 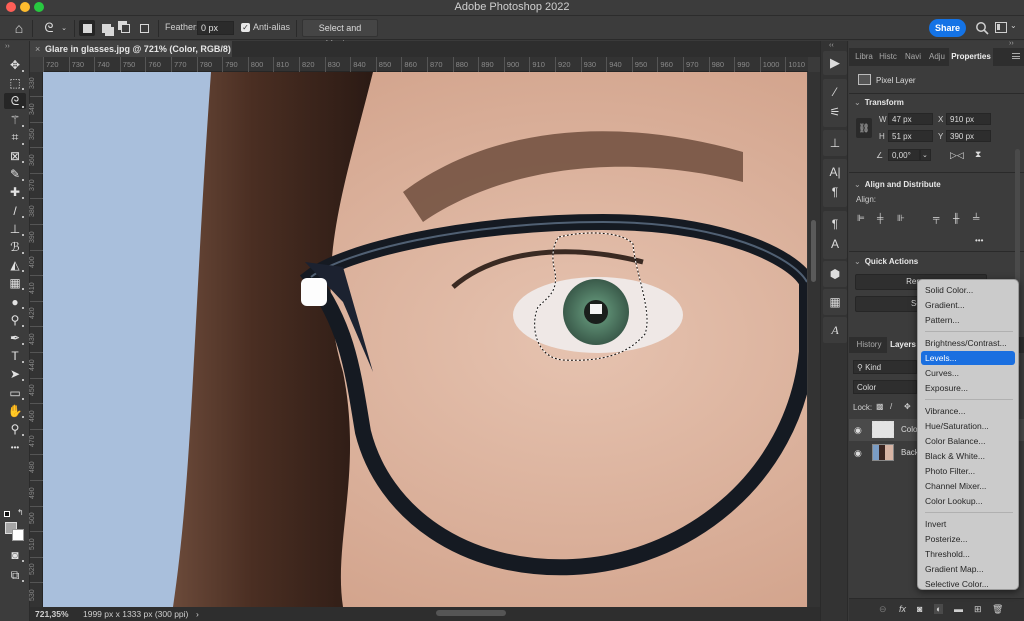 What do you see at coordinates (15, 447) in the screenshot?
I see `more-tools: •••` at bounding box center [15, 447].